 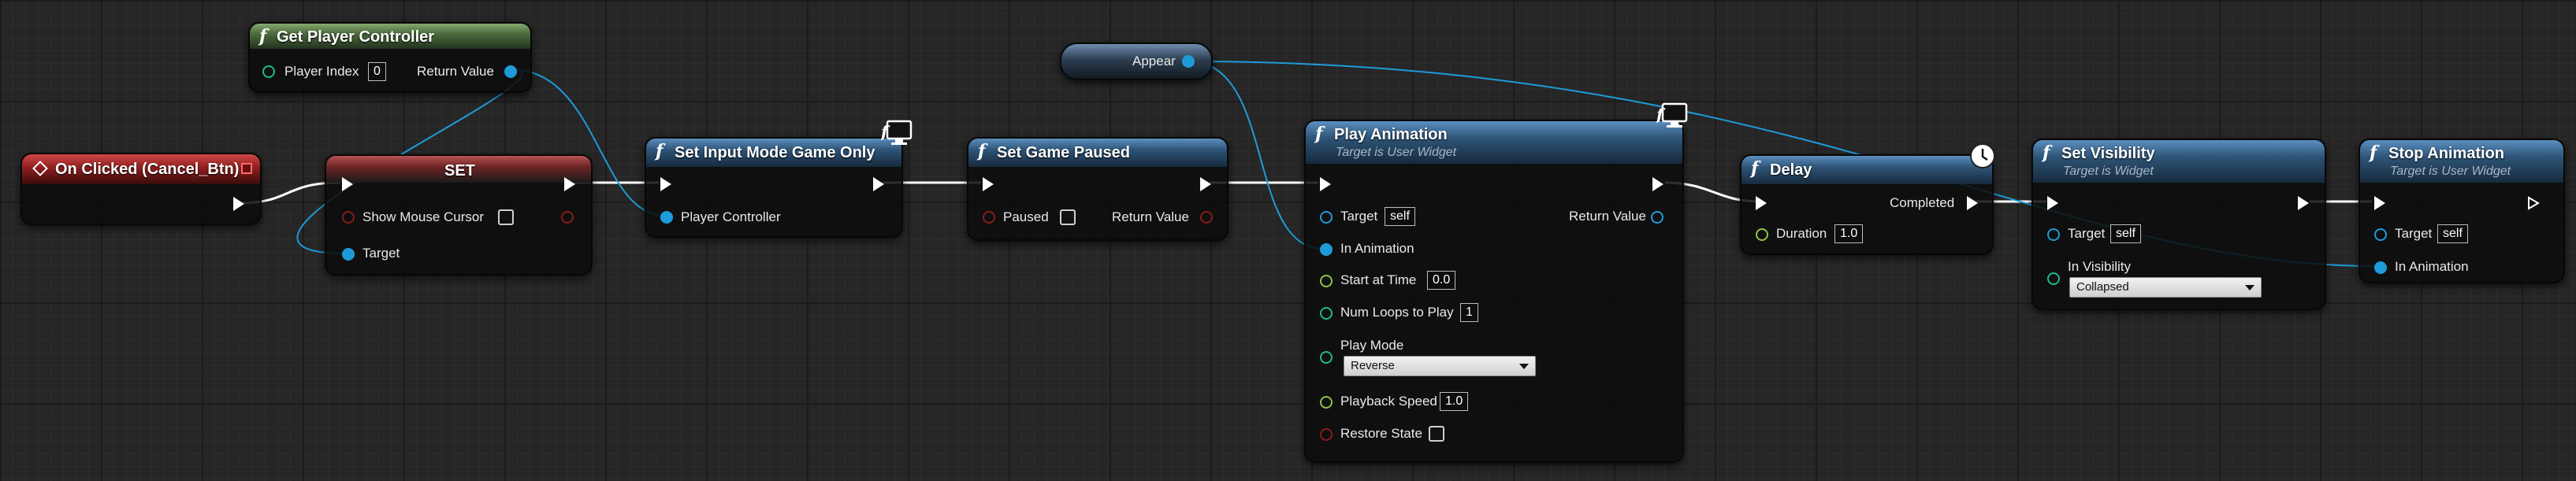 What do you see at coordinates (1326, 402) in the screenshot?
I see `playback-speed-pin` at bounding box center [1326, 402].